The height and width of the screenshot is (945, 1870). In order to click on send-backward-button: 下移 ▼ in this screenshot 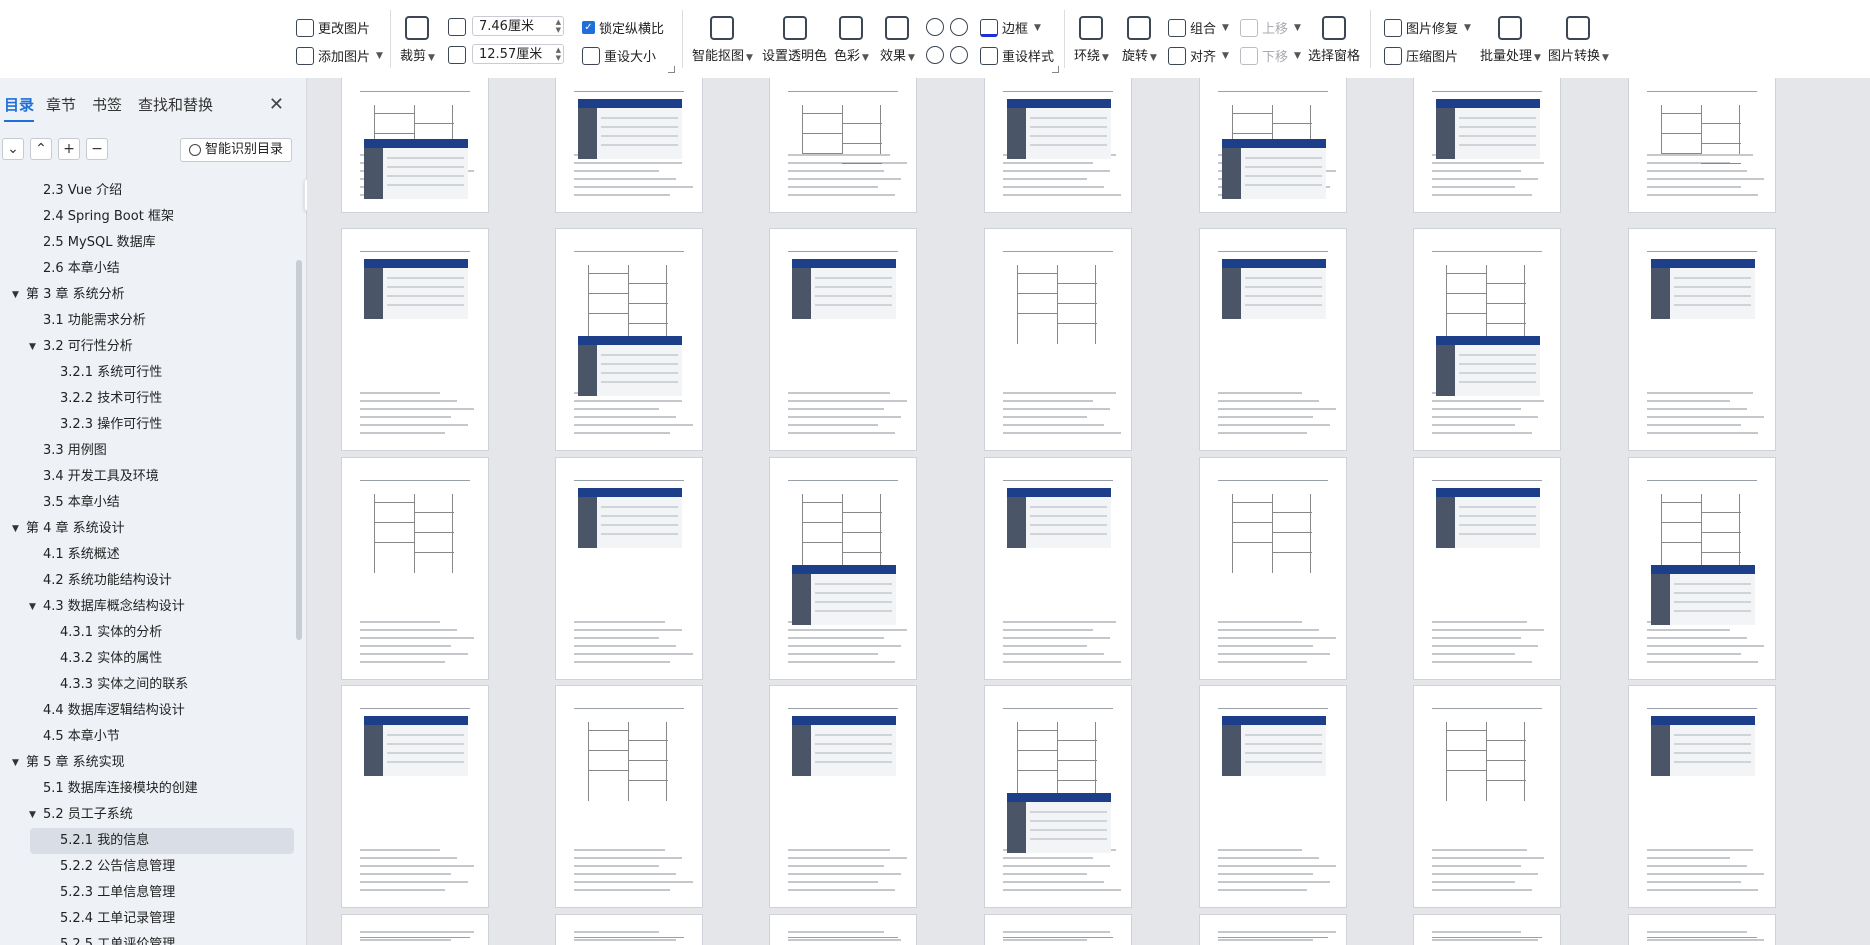, I will do `click(1270, 55)`.